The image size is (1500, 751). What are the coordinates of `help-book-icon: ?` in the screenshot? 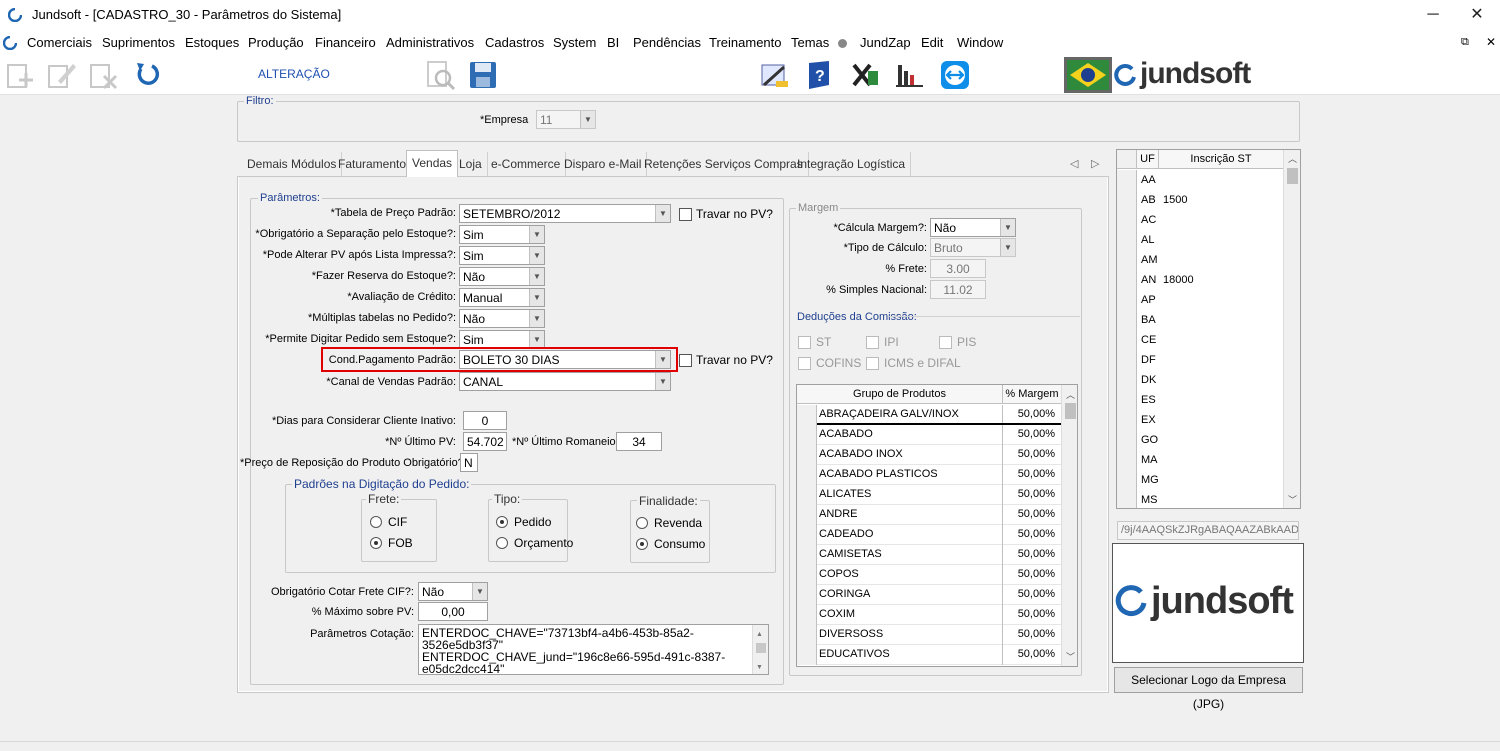 It's located at (819, 75).